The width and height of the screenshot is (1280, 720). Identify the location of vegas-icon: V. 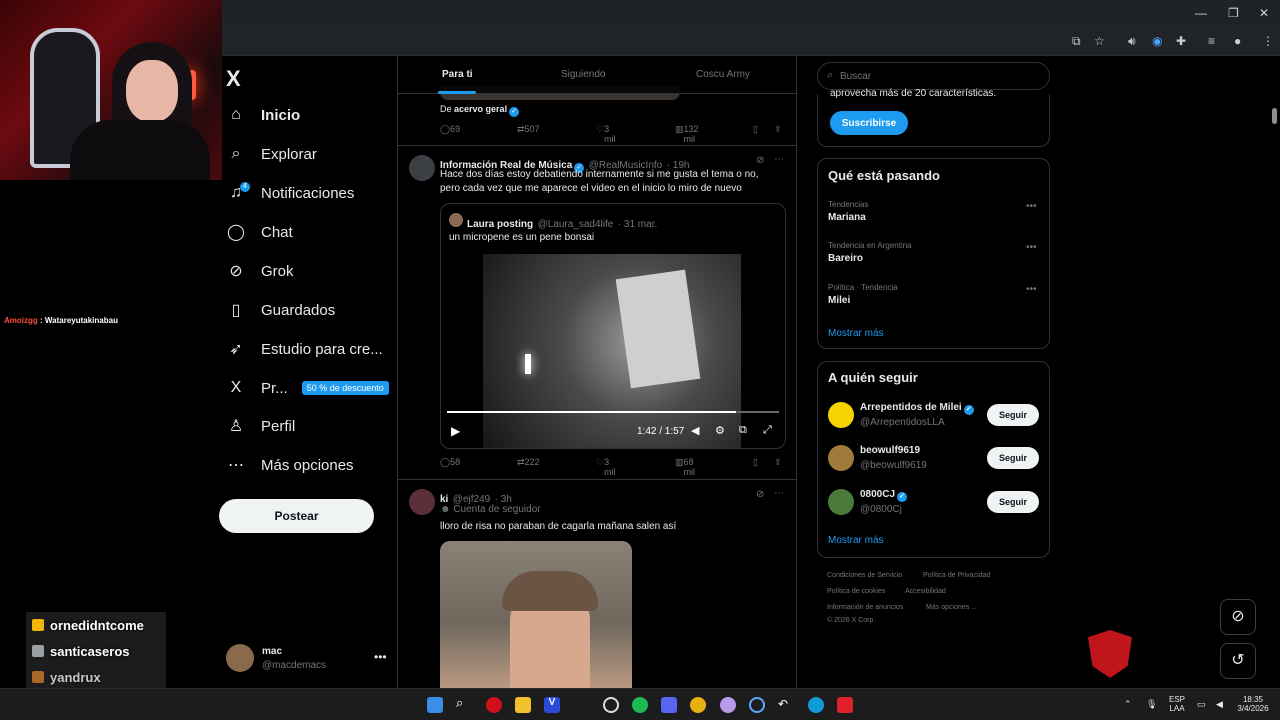
(552, 705).